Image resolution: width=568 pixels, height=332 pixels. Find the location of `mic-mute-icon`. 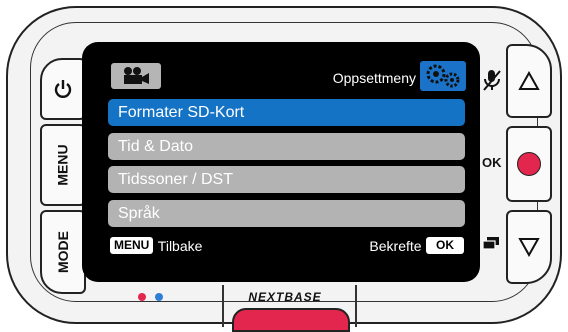

mic-mute-icon is located at coordinates (492, 80).